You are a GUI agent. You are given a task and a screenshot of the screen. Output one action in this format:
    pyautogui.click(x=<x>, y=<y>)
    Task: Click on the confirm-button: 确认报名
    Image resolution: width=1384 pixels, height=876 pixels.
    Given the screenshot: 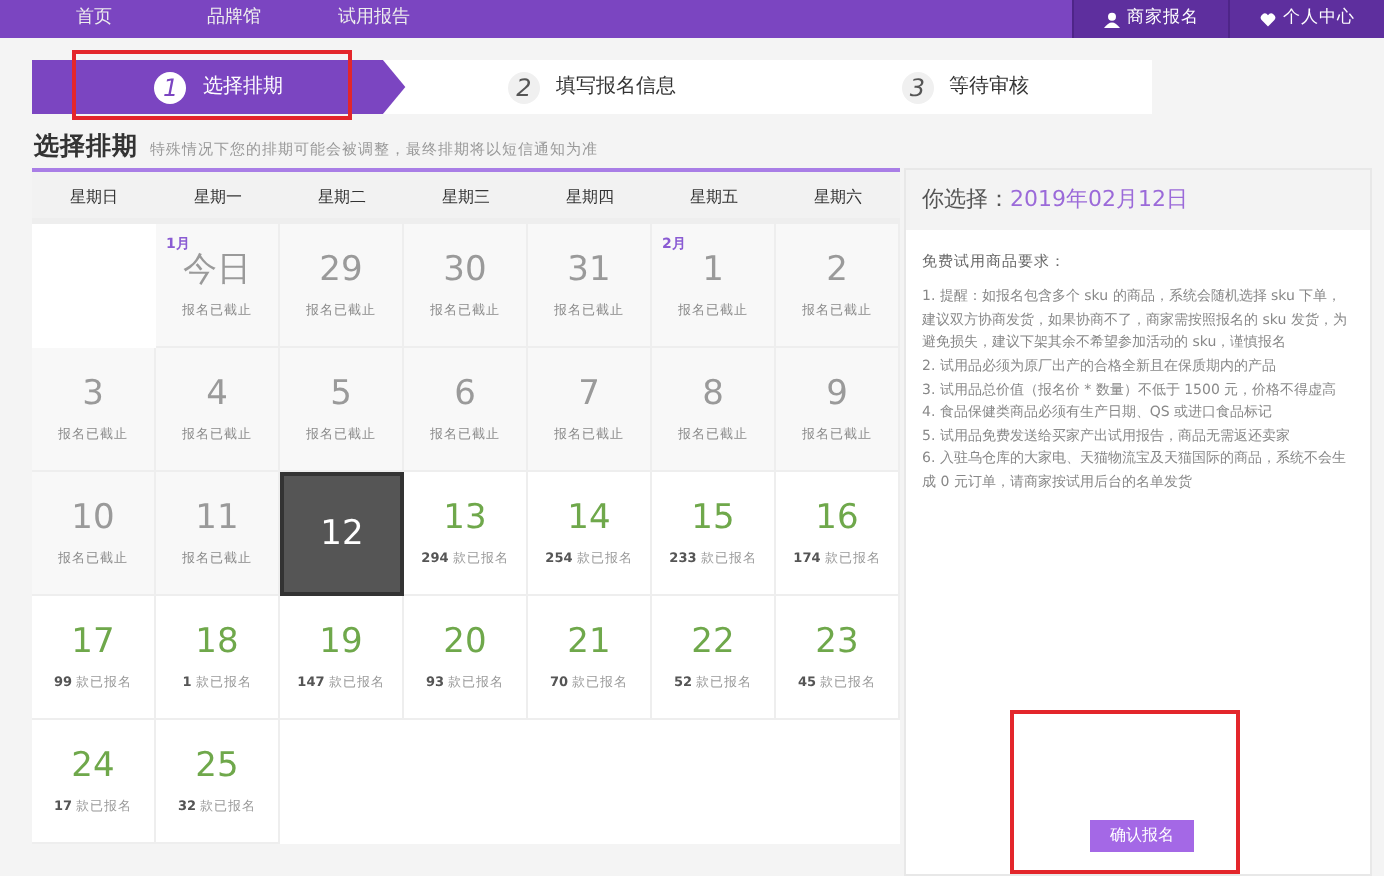 What is the action you would take?
    pyautogui.click(x=1142, y=836)
    